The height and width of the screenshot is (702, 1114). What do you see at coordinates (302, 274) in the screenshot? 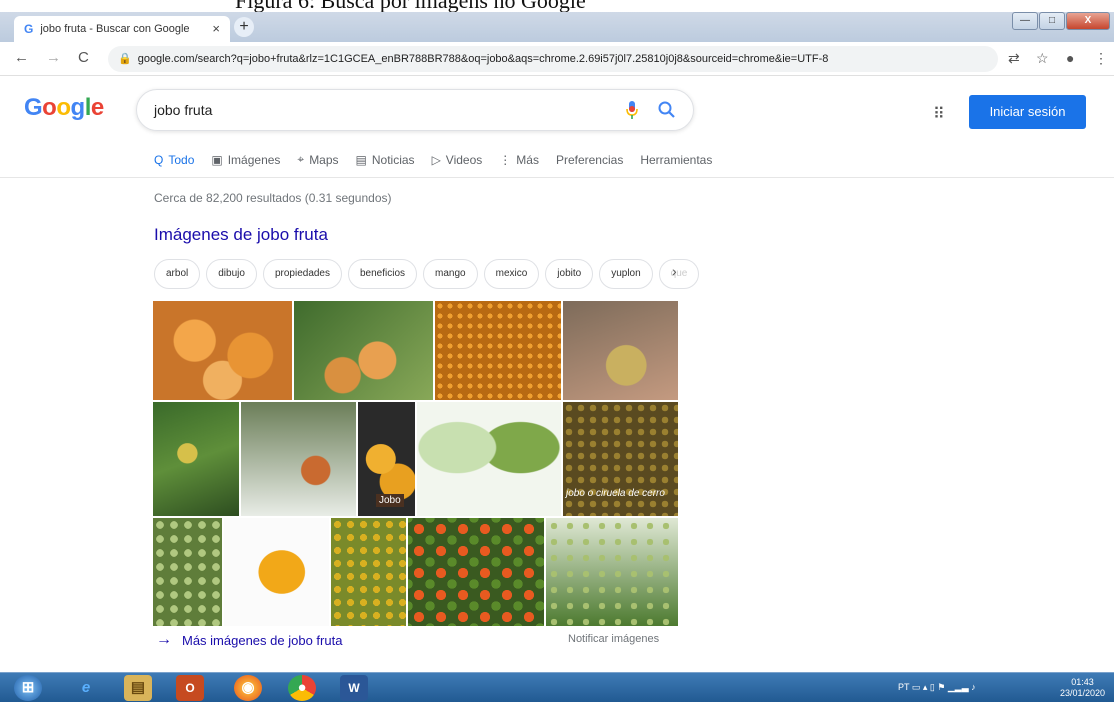
I see `chip: propiedades` at bounding box center [302, 274].